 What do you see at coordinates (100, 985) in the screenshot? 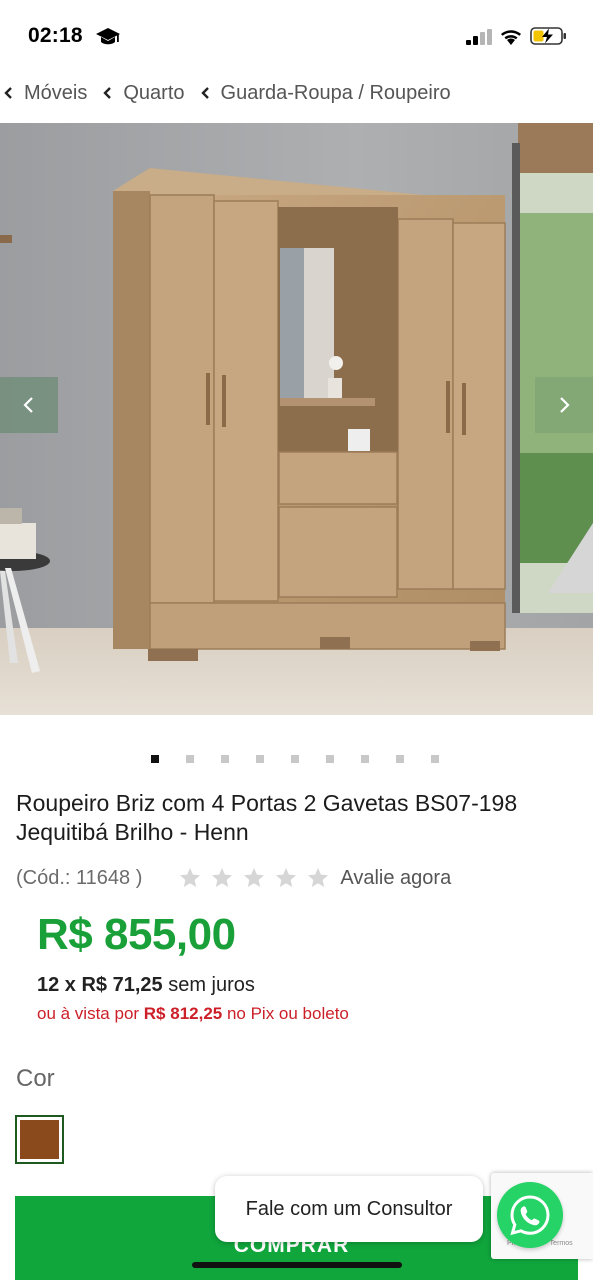
I see `installments-amount: 12 x R$ 71,25` at bounding box center [100, 985].